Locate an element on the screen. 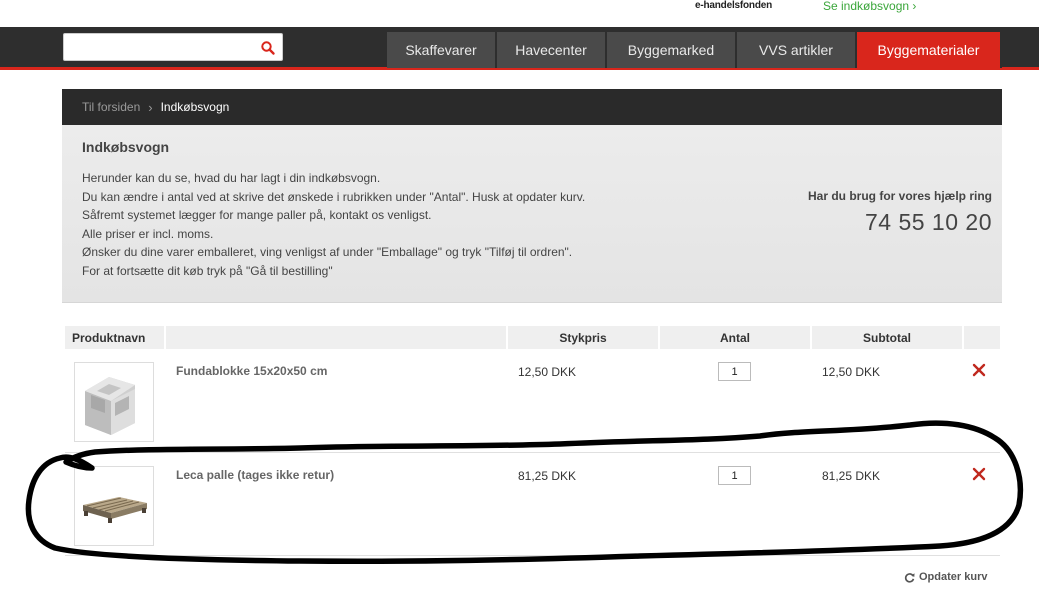  breadcrumb-current: Indkøbsvogn is located at coordinates (195, 107).